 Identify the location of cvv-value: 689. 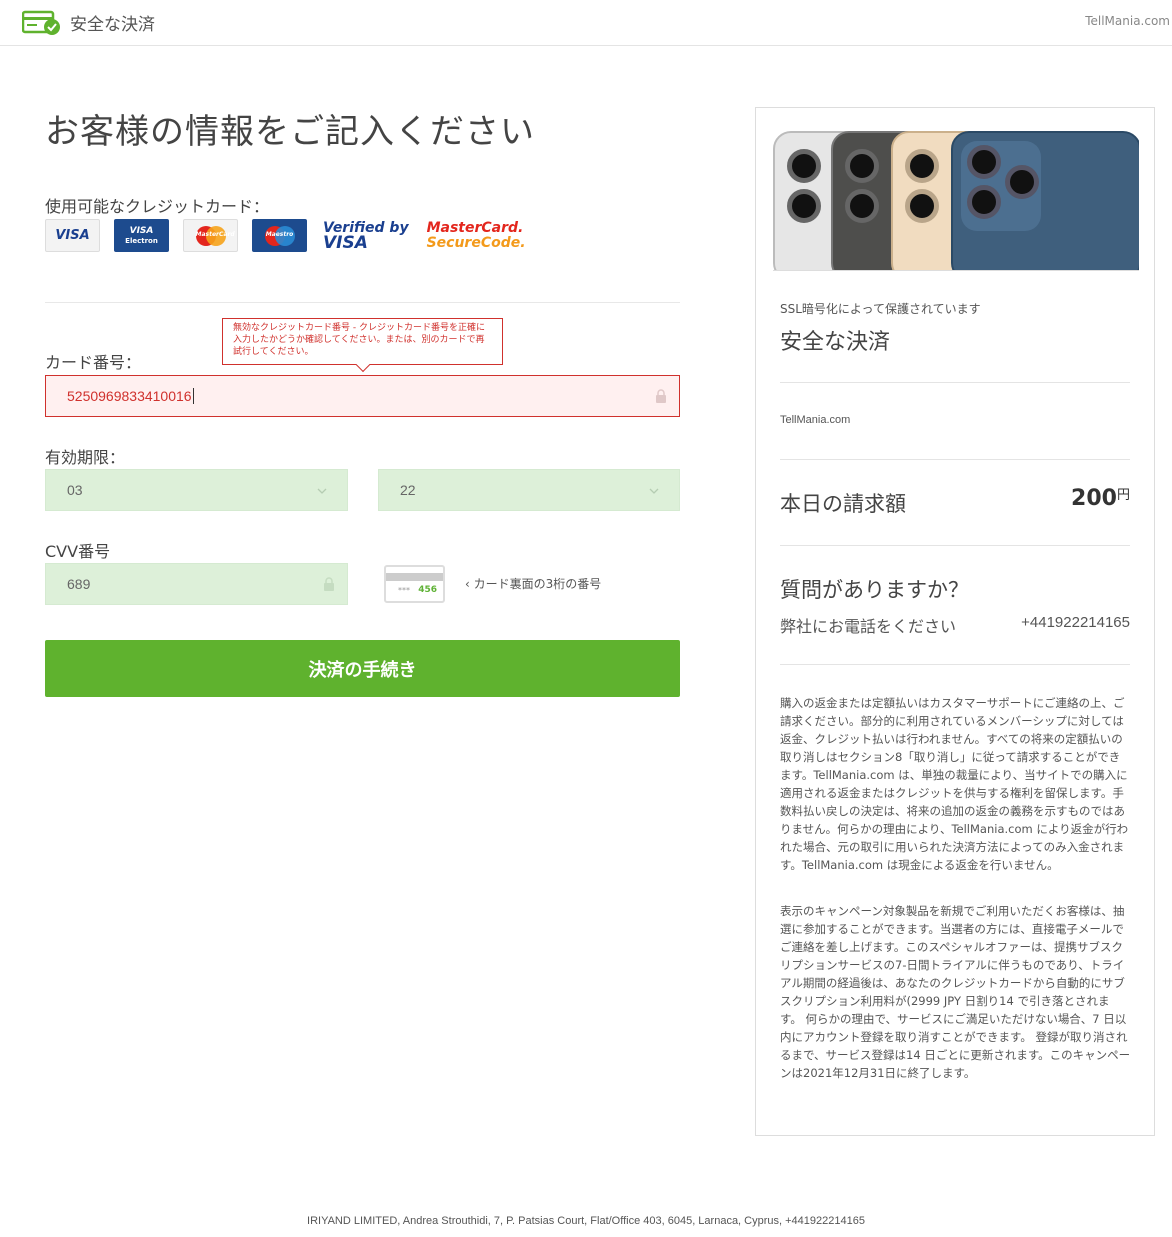
(79, 584).